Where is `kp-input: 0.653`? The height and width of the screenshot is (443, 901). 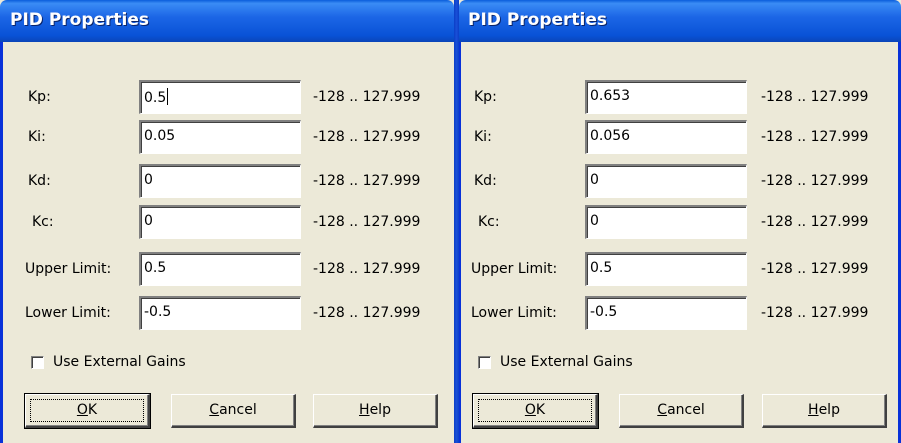 kp-input: 0.653 is located at coordinates (666, 97).